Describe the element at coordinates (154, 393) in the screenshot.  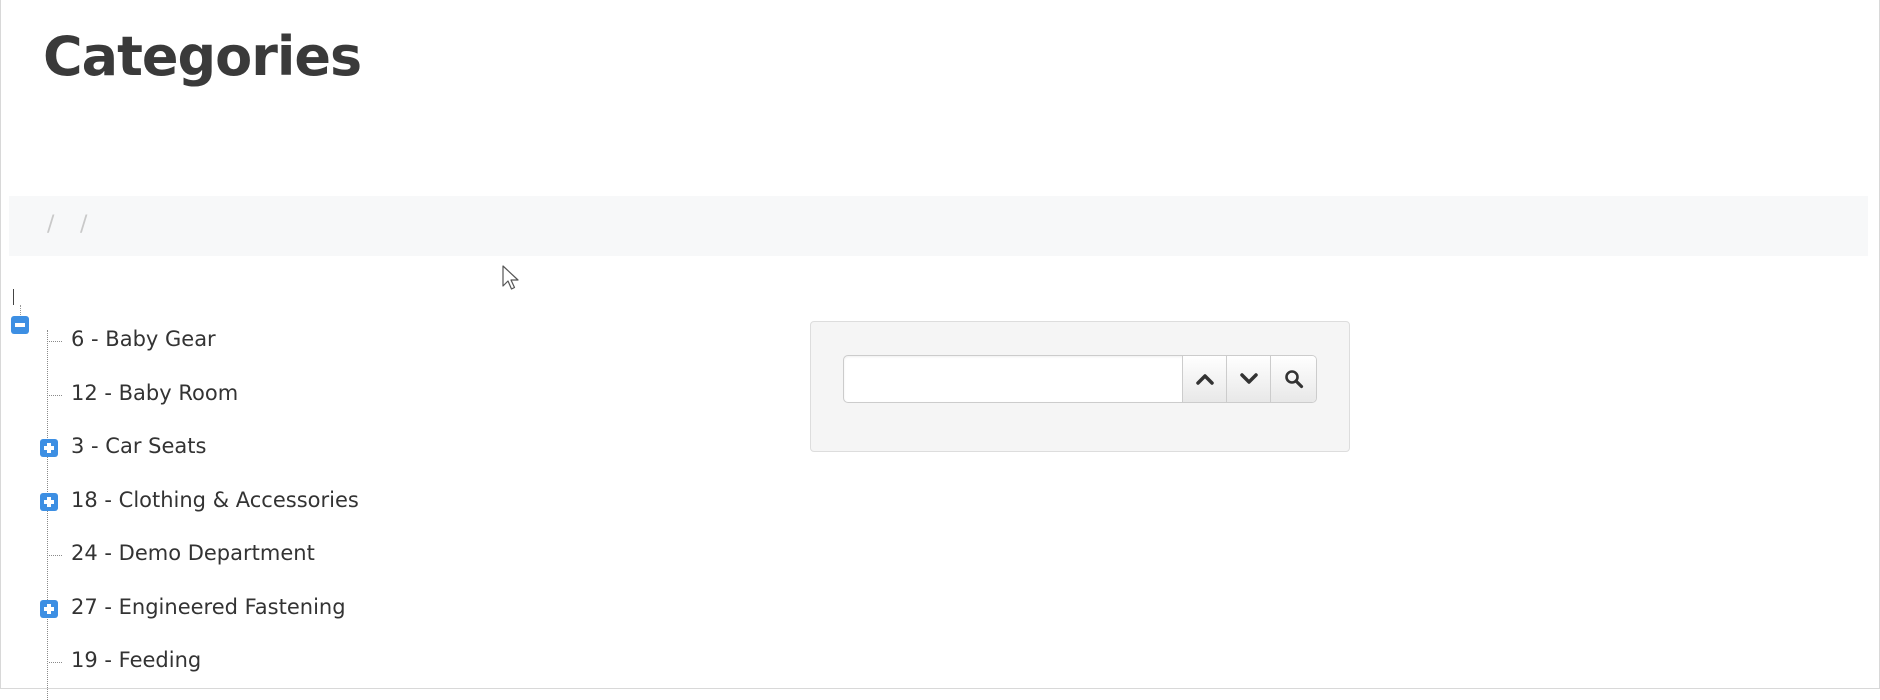
I see `tree-item-label: 12 - Baby Room` at that location.